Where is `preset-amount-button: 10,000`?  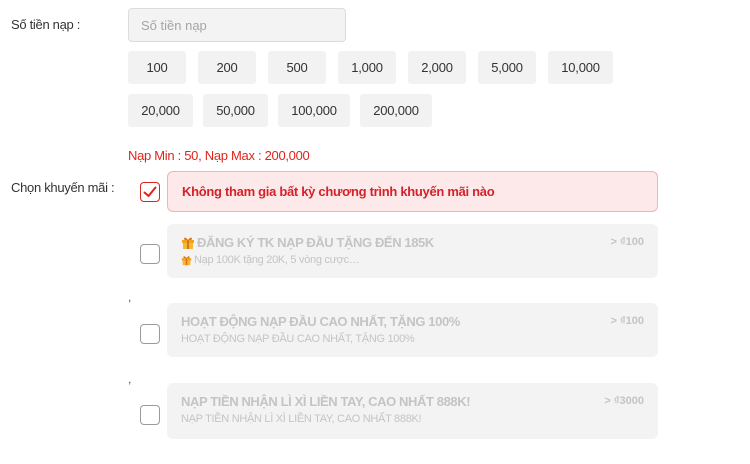 preset-amount-button: 10,000 is located at coordinates (580, 67).